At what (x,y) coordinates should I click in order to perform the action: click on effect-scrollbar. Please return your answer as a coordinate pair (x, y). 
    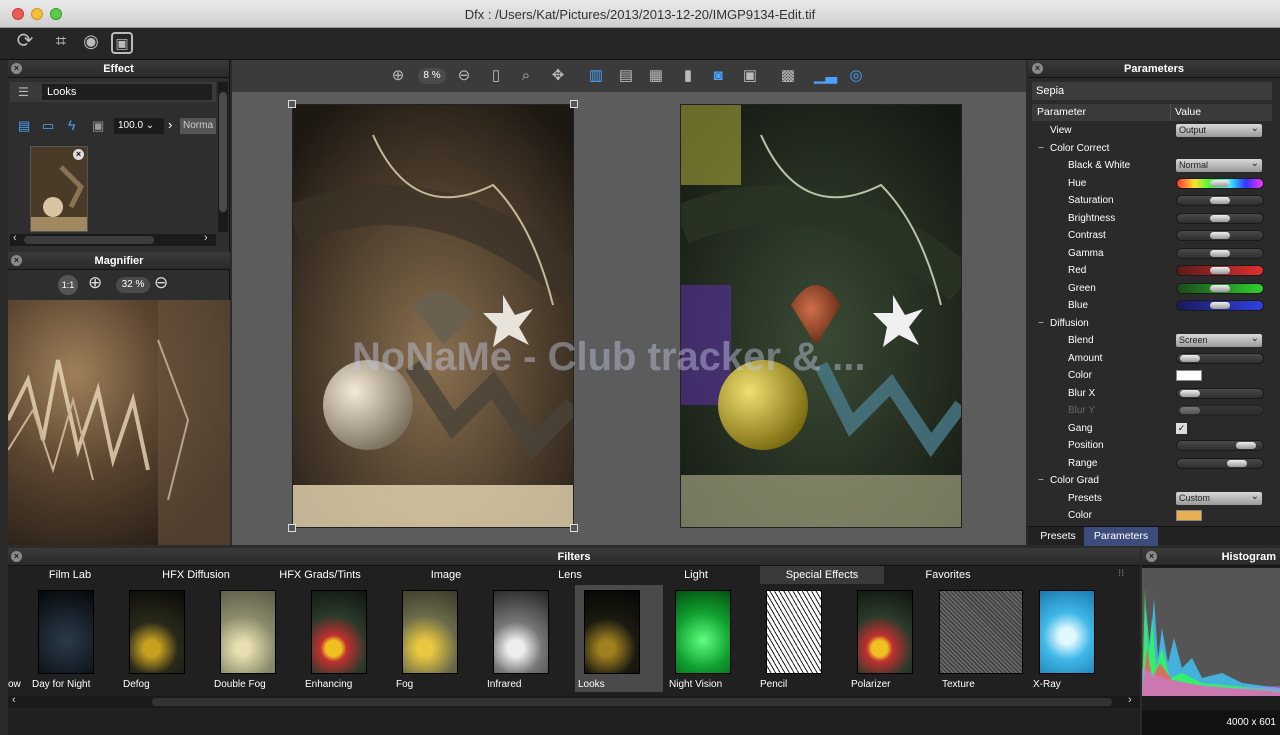
    Looking at the image, I should click on (223, 157).